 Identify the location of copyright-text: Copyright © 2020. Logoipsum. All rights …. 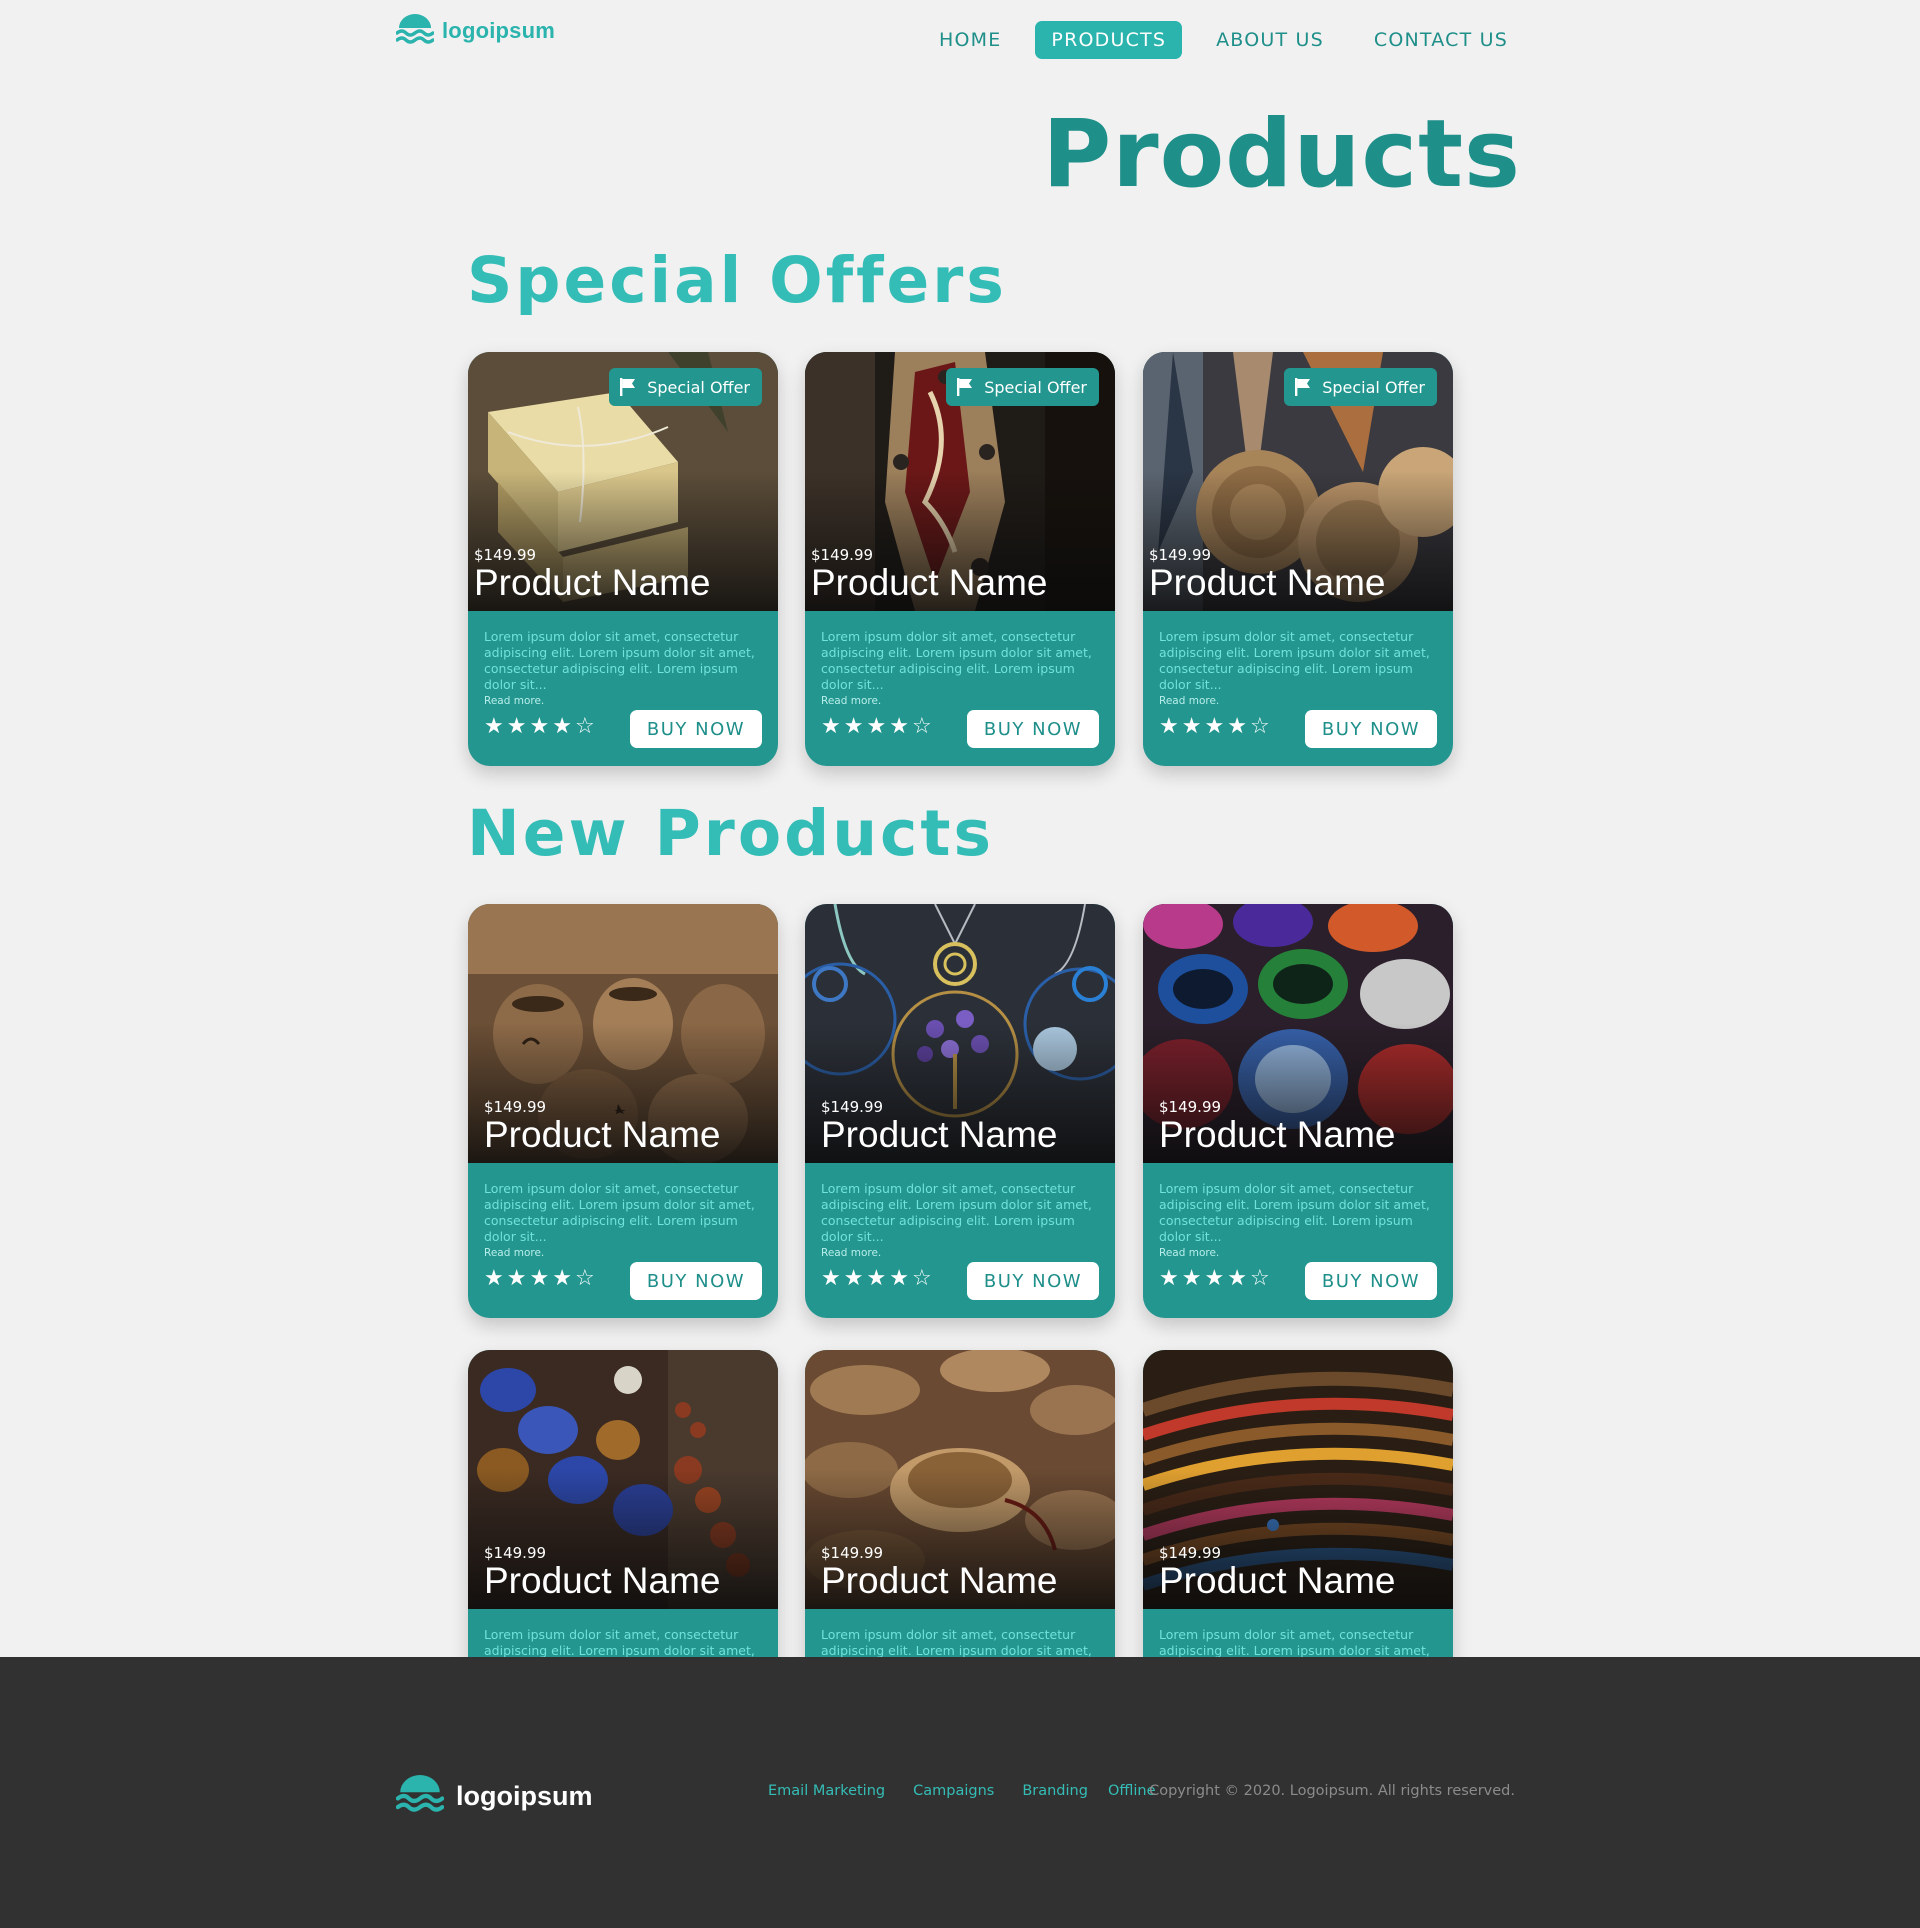
(1332, 1791).